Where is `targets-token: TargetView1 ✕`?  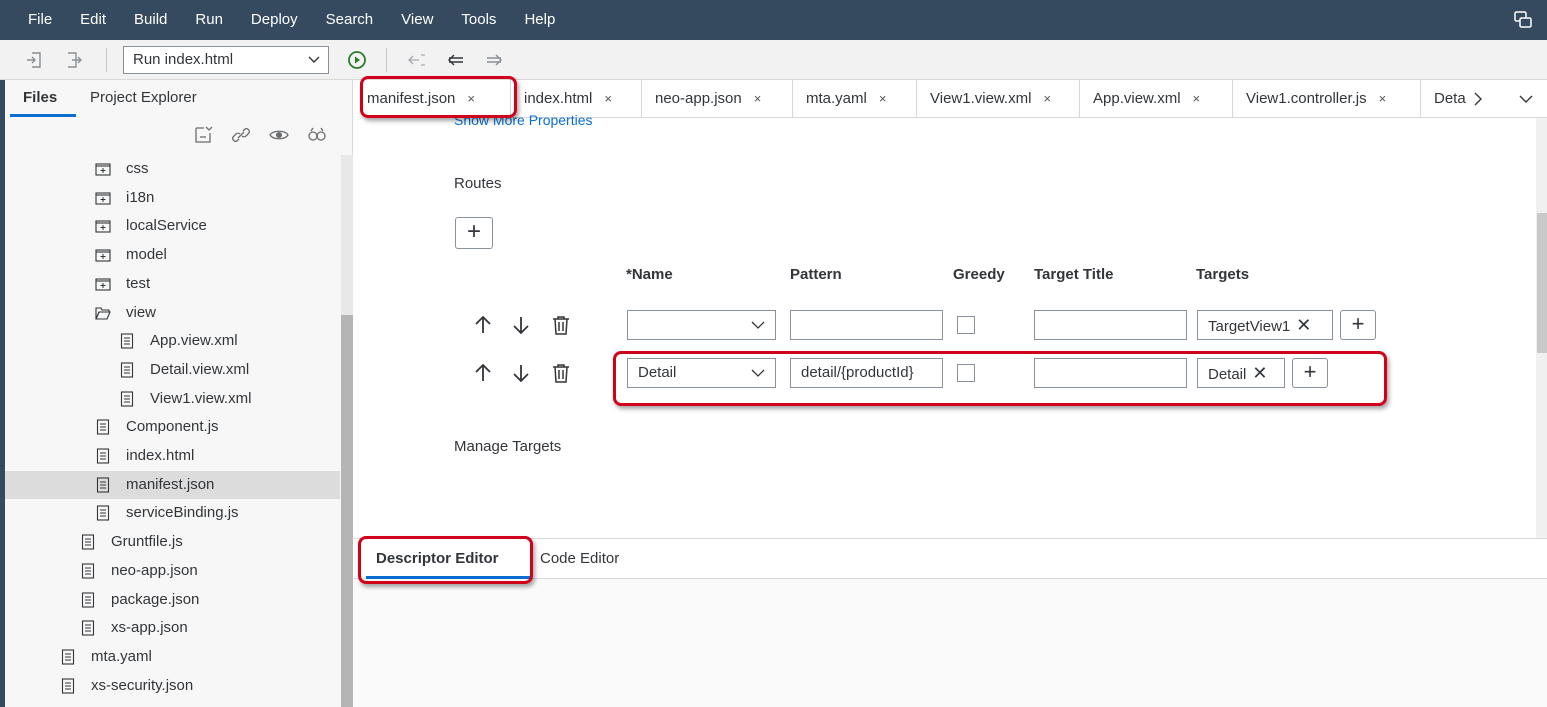
targets-token: TargetView1 ✕ is located at coordinates (1265, 325).